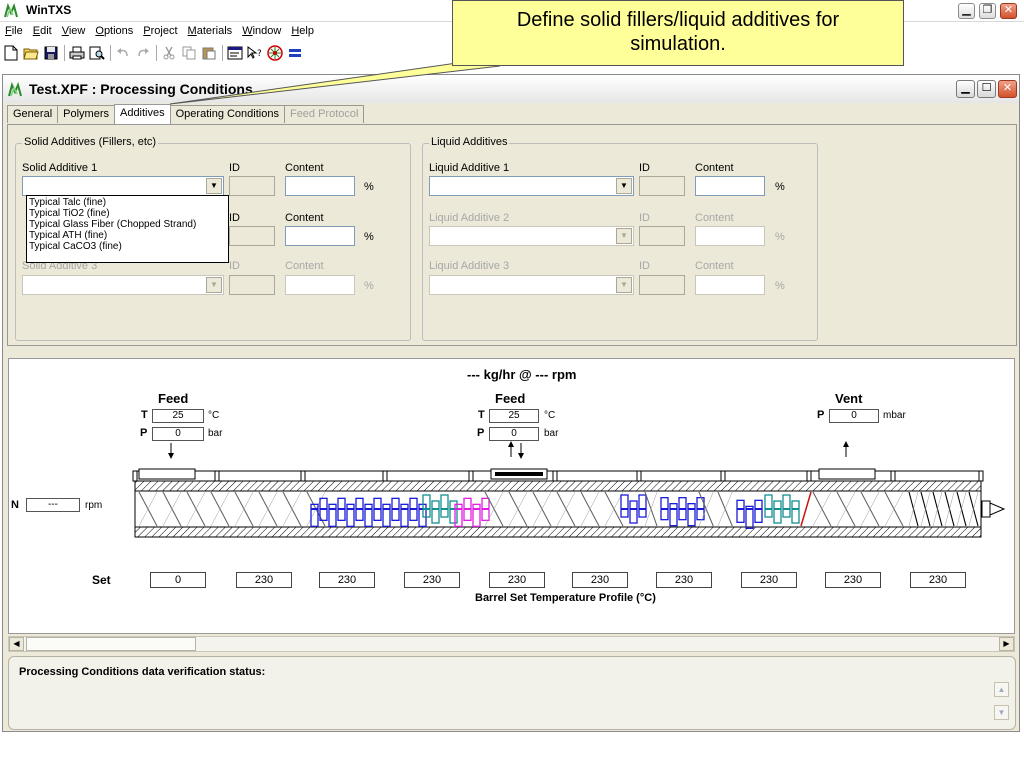 This screenshot has height=768, width=1024. I want to click on tab-operating-conditions: Operating Conditions, so click(227, 114).